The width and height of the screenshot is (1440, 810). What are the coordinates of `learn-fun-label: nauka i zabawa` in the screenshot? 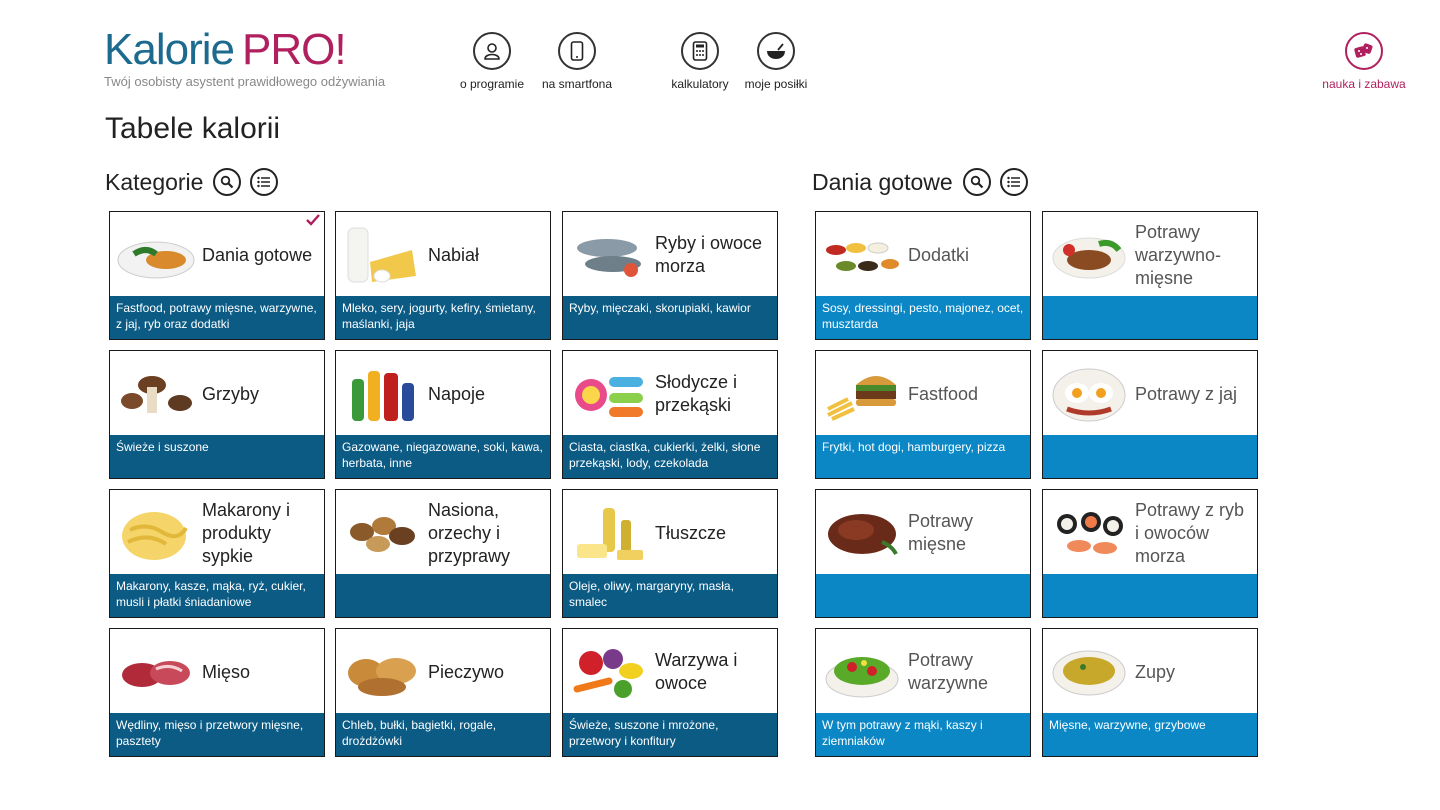 It's located at (1364, 84).